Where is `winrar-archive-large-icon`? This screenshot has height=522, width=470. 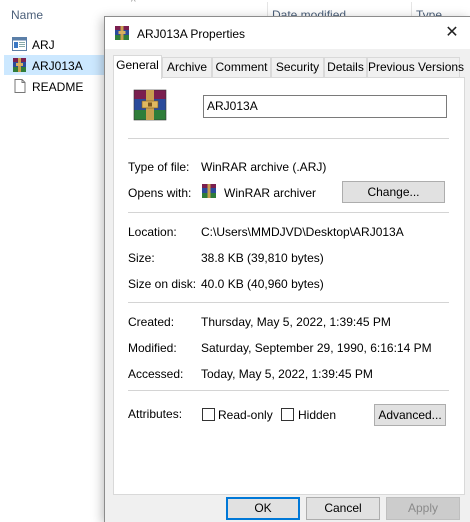 winrar-archive-large-icon is located at coordinates (150, 105).